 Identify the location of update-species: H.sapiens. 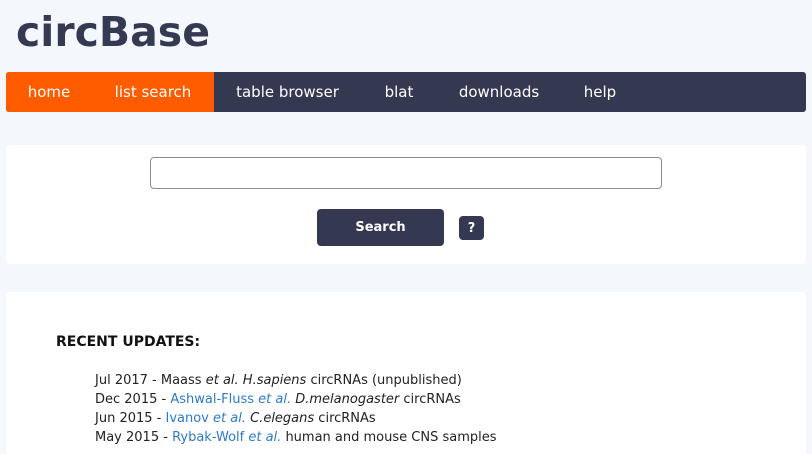
(274, 380).